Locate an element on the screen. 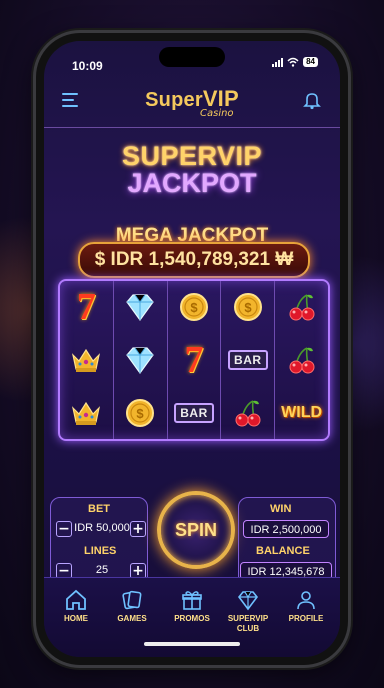 Image resolution: width=384 pixels, height=688 pixels. reel-2: $ is located at coordinates (141, 360).